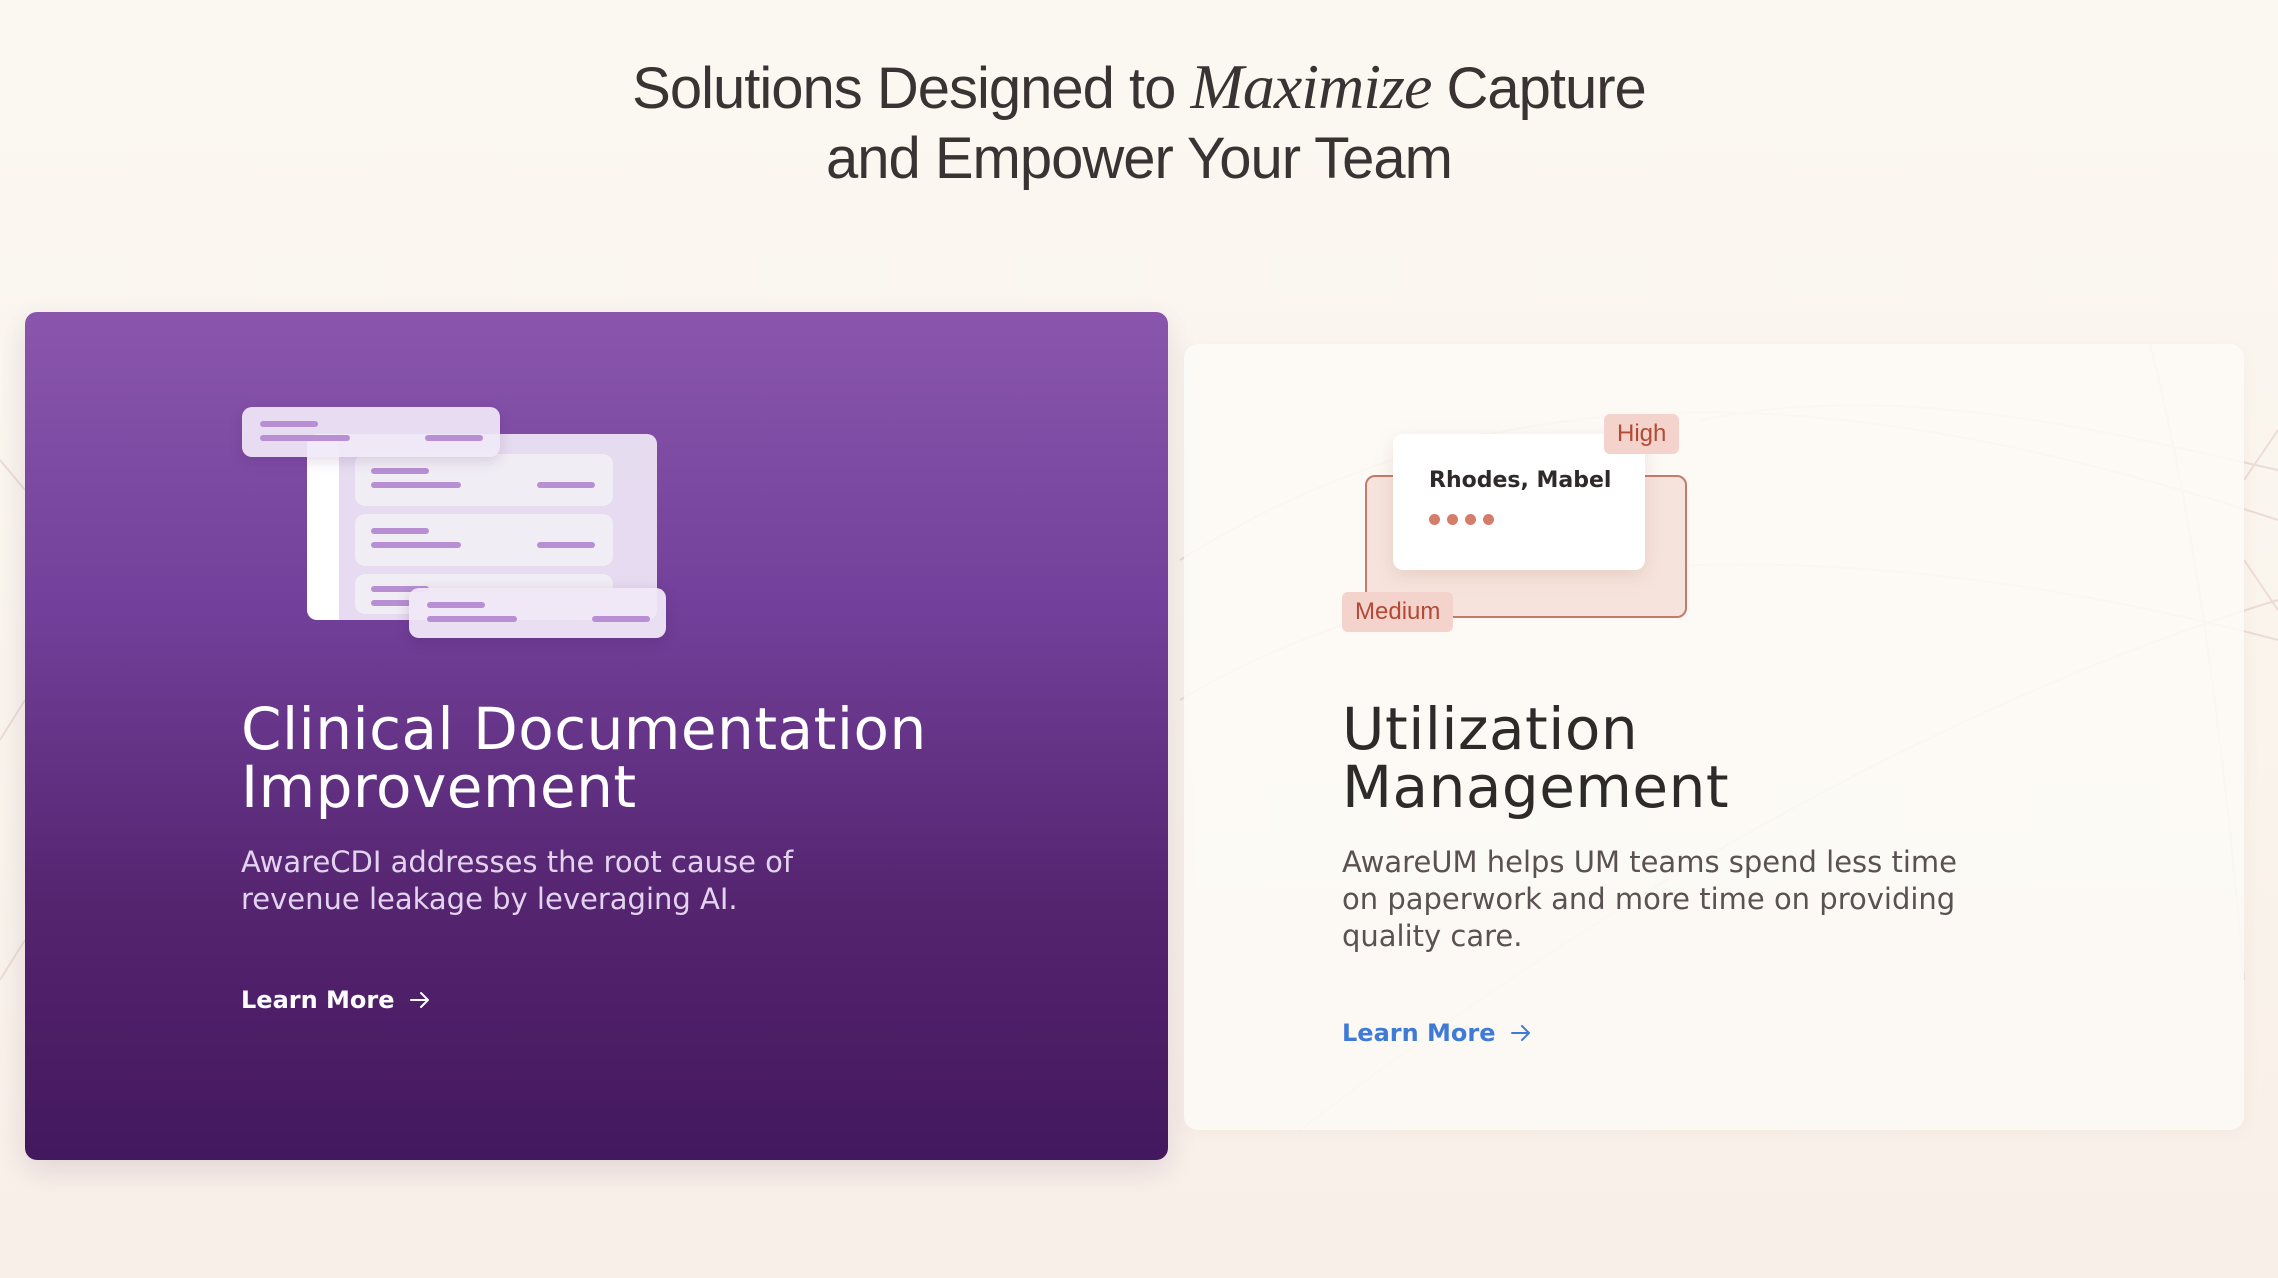 The image size is (2278, 1278). What do you see at coordinates (1642, 434) in the screenshot?
I see `priority-badge-high: High` at bounding box center [1642, 434].